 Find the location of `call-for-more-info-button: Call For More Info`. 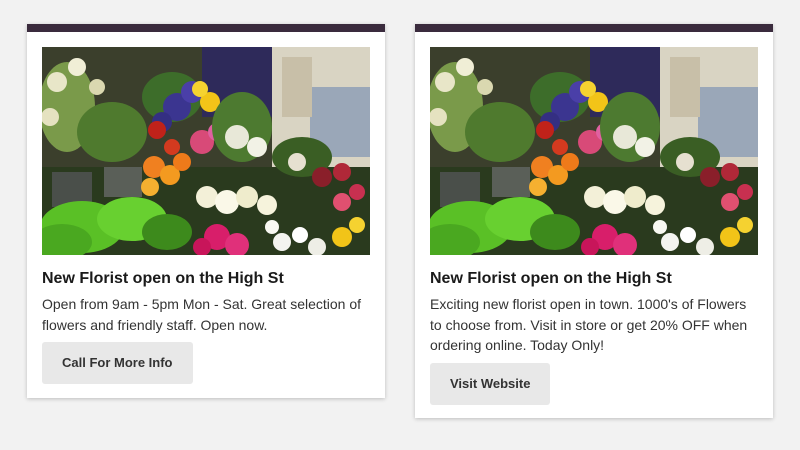

call-for-more-info-button: Call For More Info is located at coordinates (117, 363).